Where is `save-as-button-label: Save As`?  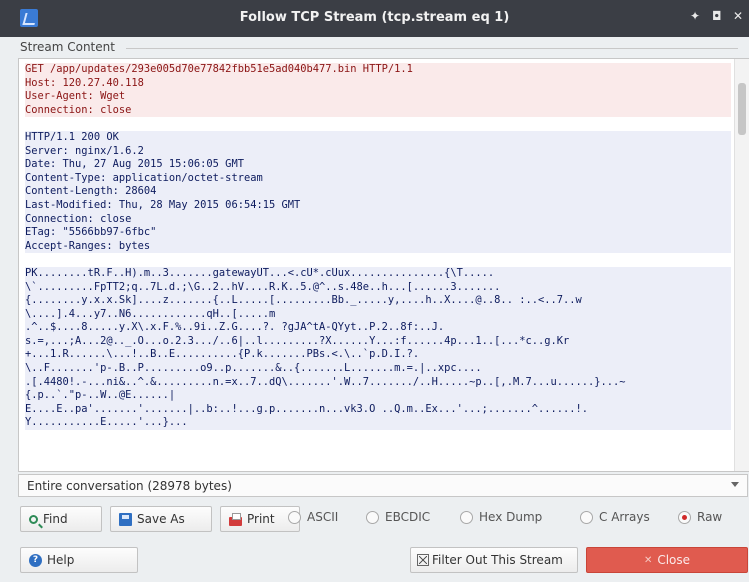 save-as-button-label: Save As is located at coordinates (161, 519).